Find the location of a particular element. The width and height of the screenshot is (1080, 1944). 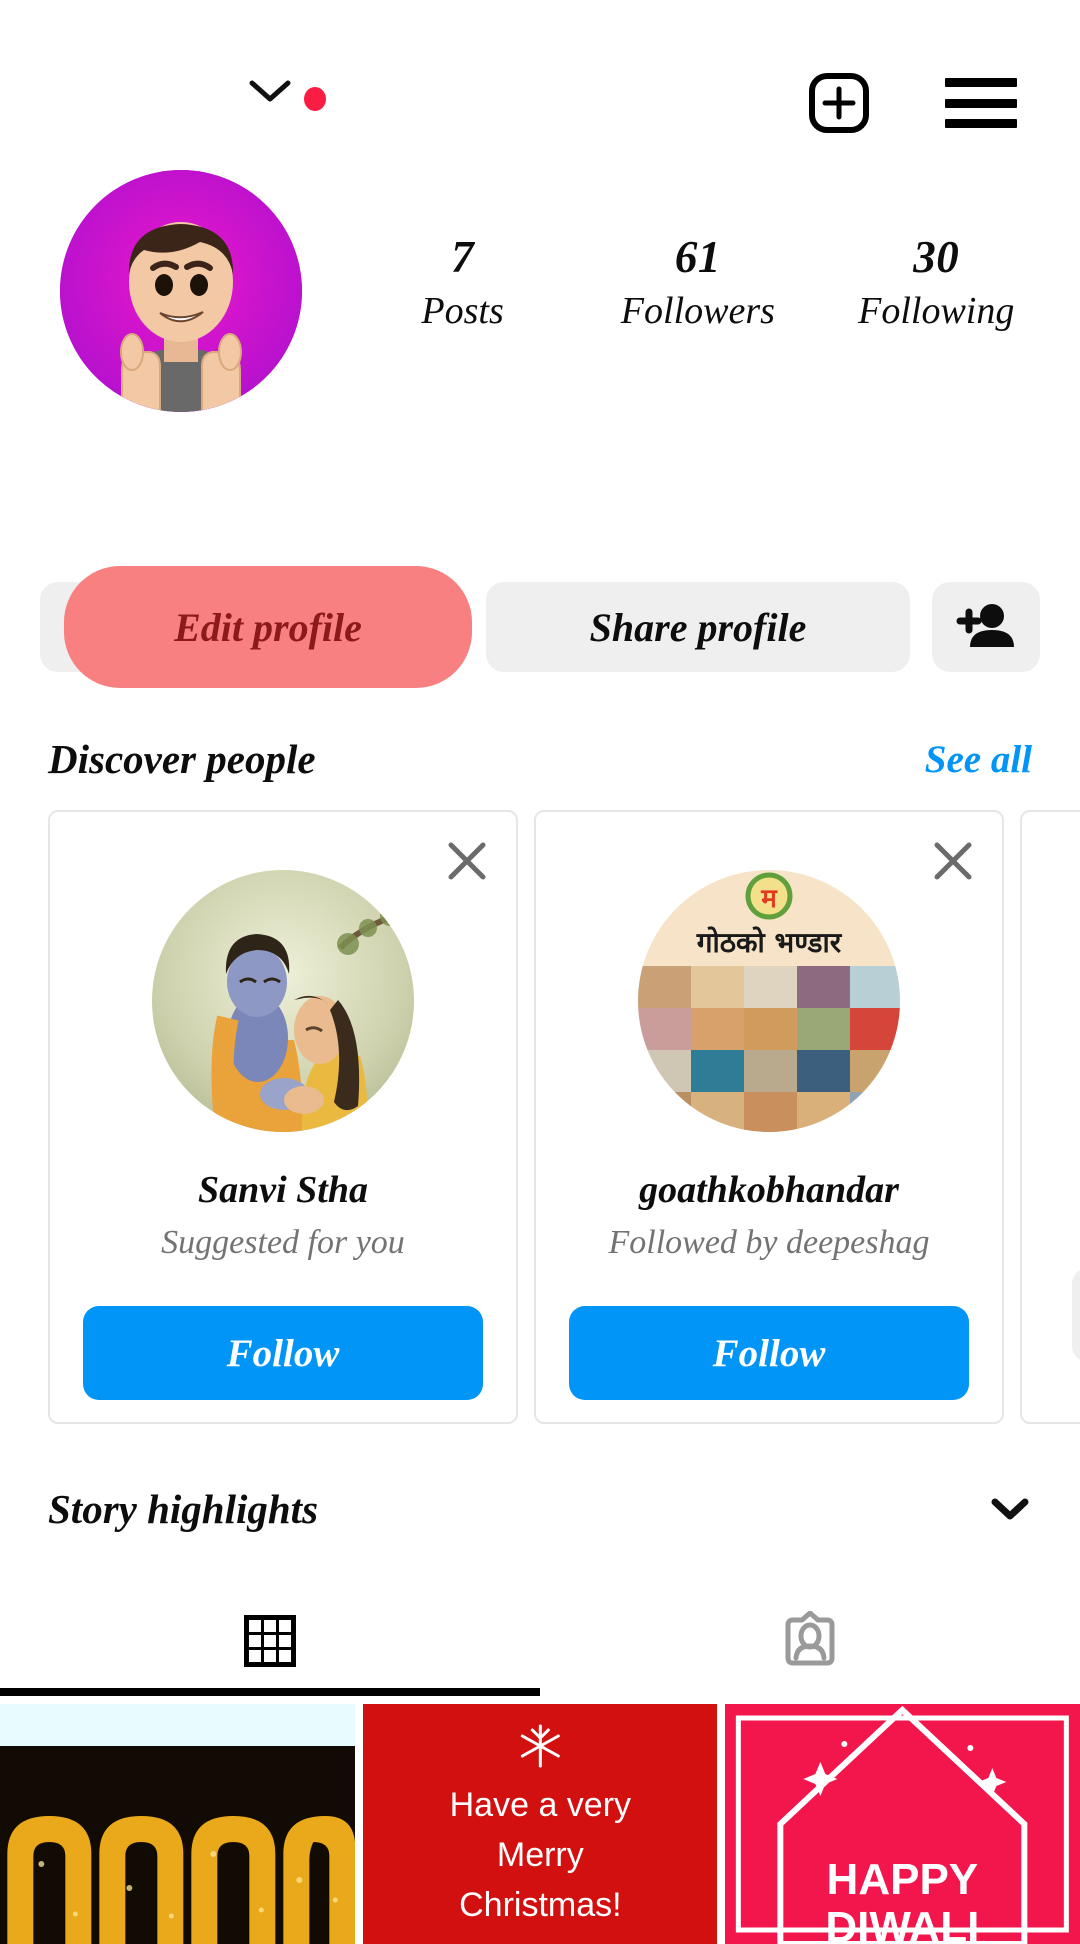

svg-text: गोठको भण्डार is located at coordinates (769, 942).